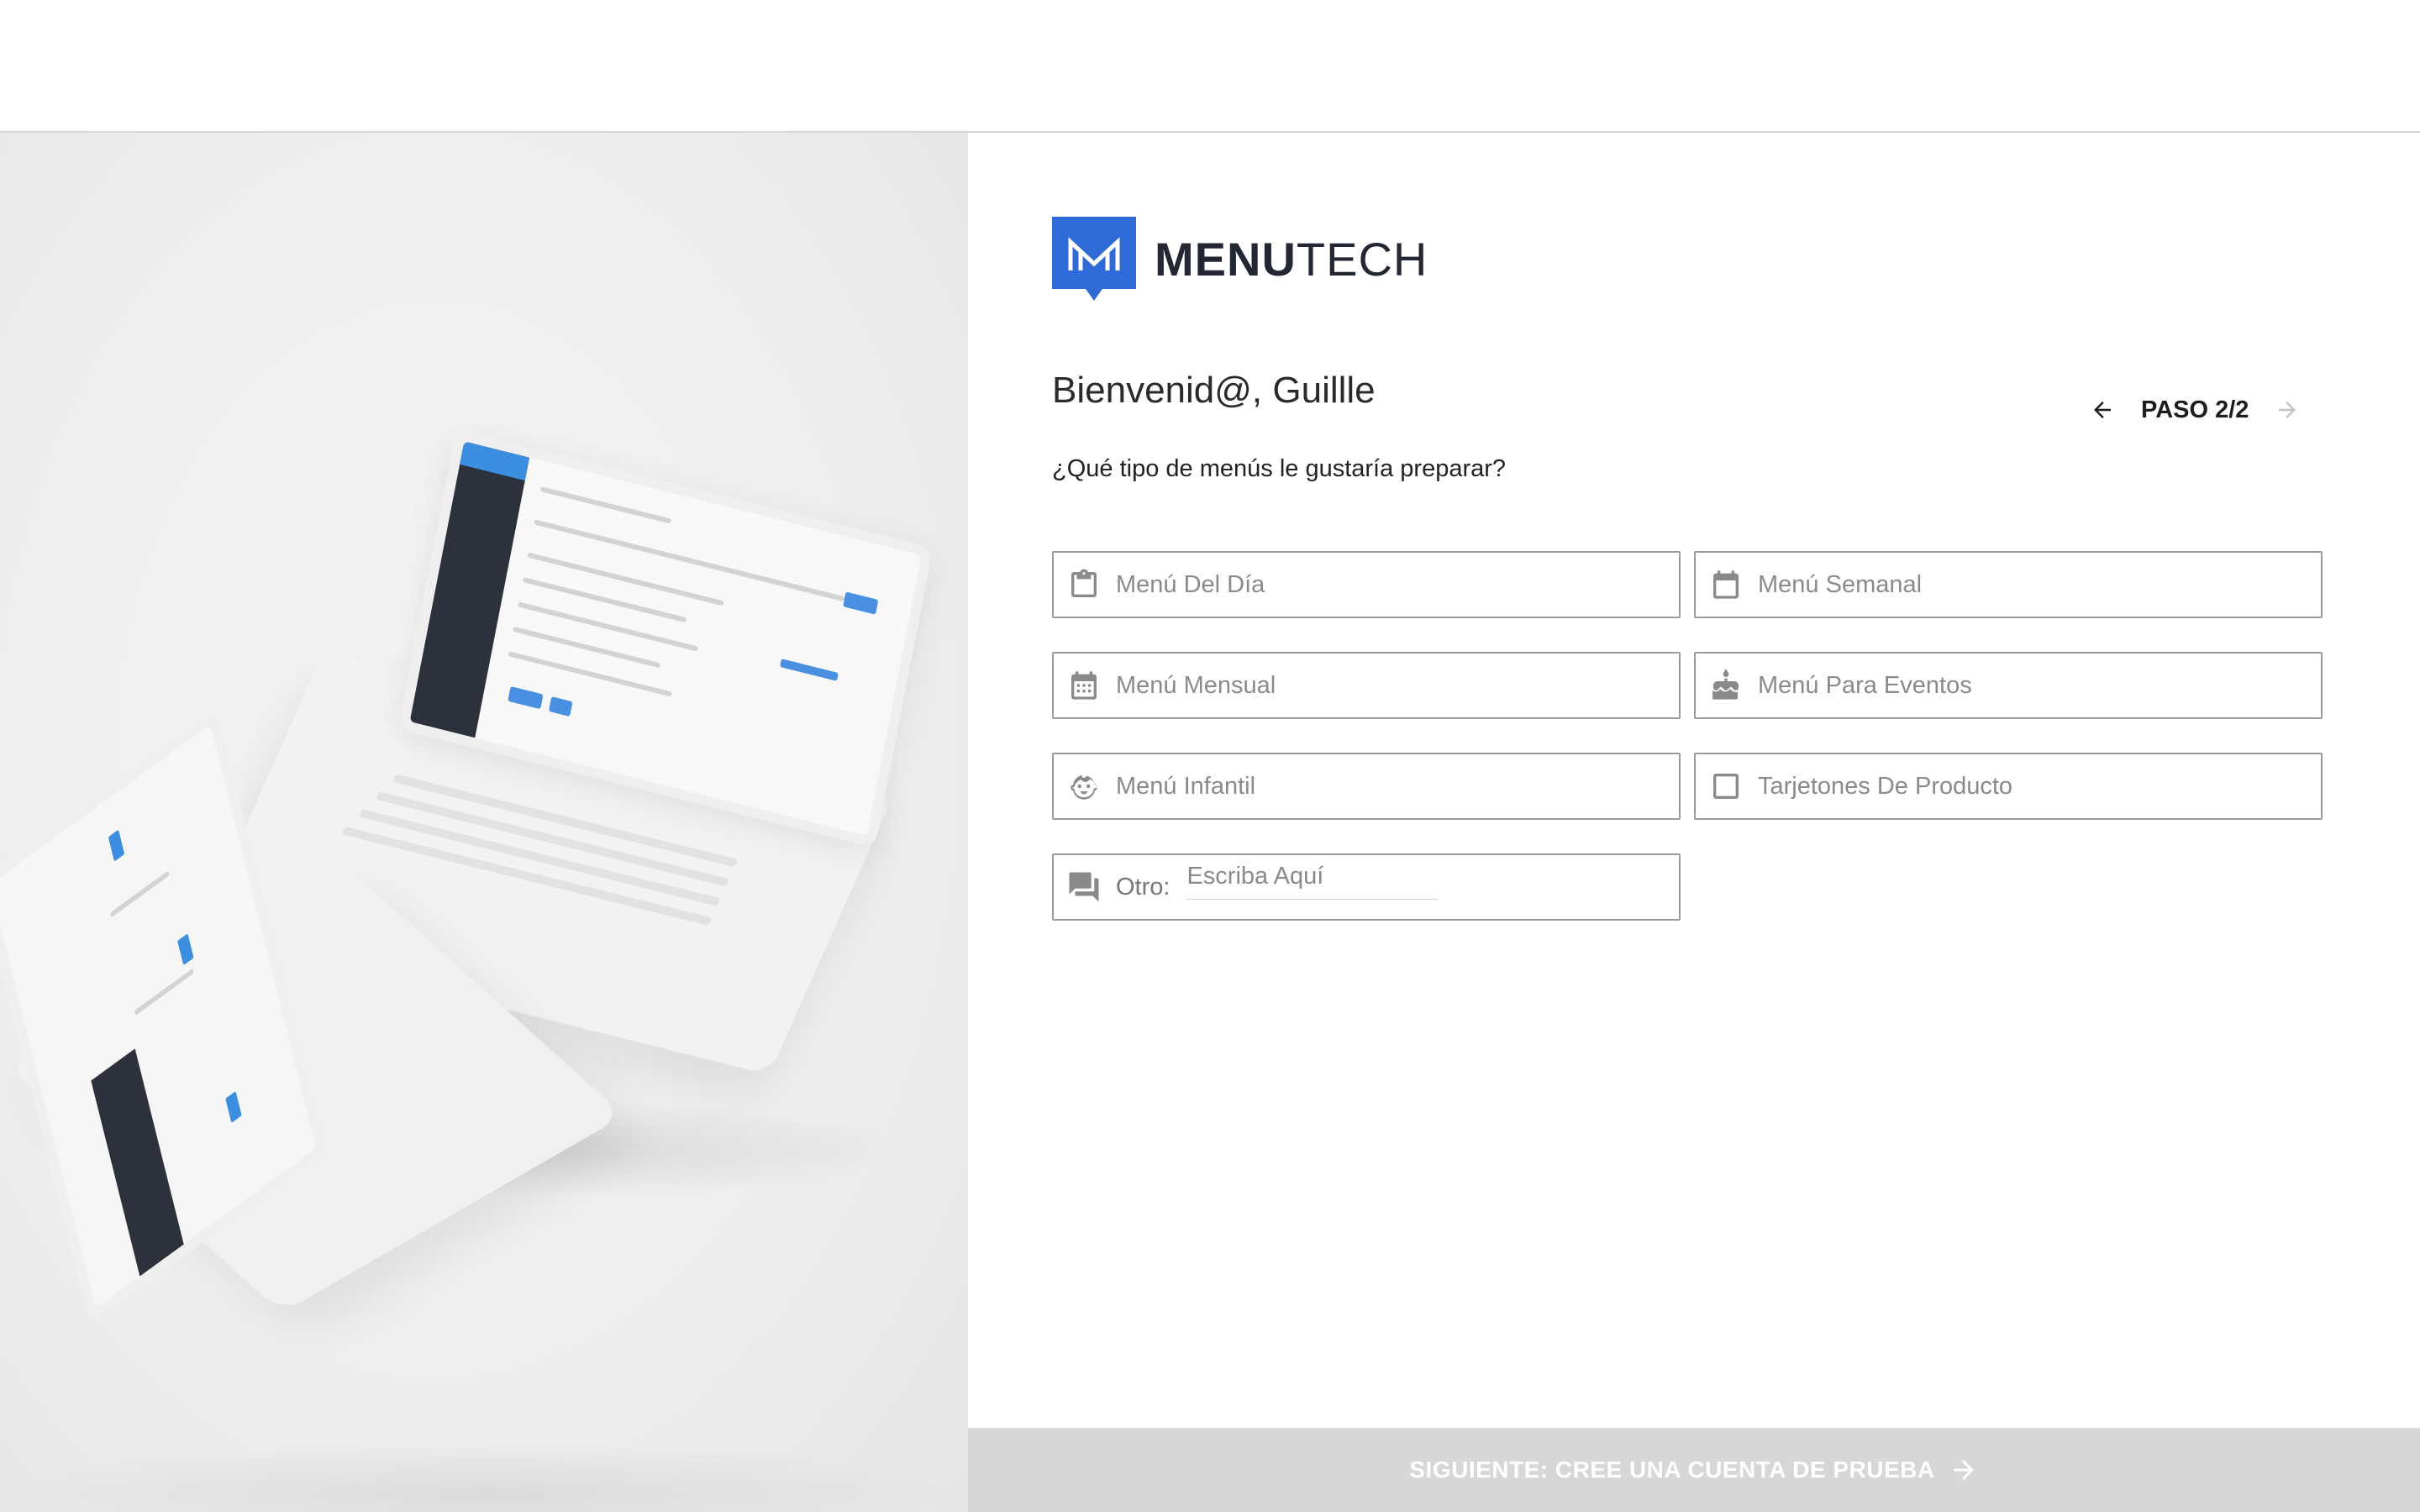 The image size is (2420, 1512). I want to click on option-tarjetones-de-producto: Tarjetones De Producto, so click(2008, 786).